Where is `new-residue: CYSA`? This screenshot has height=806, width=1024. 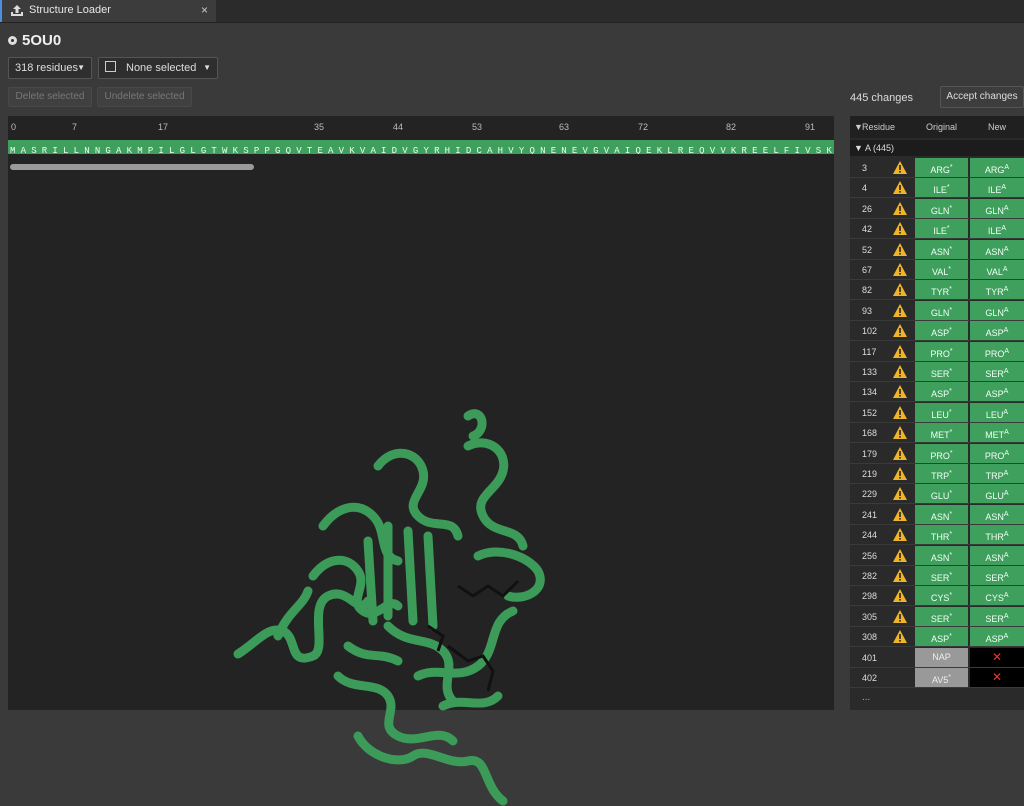 new-residue: CYSA is located at coordinates (997, 596).